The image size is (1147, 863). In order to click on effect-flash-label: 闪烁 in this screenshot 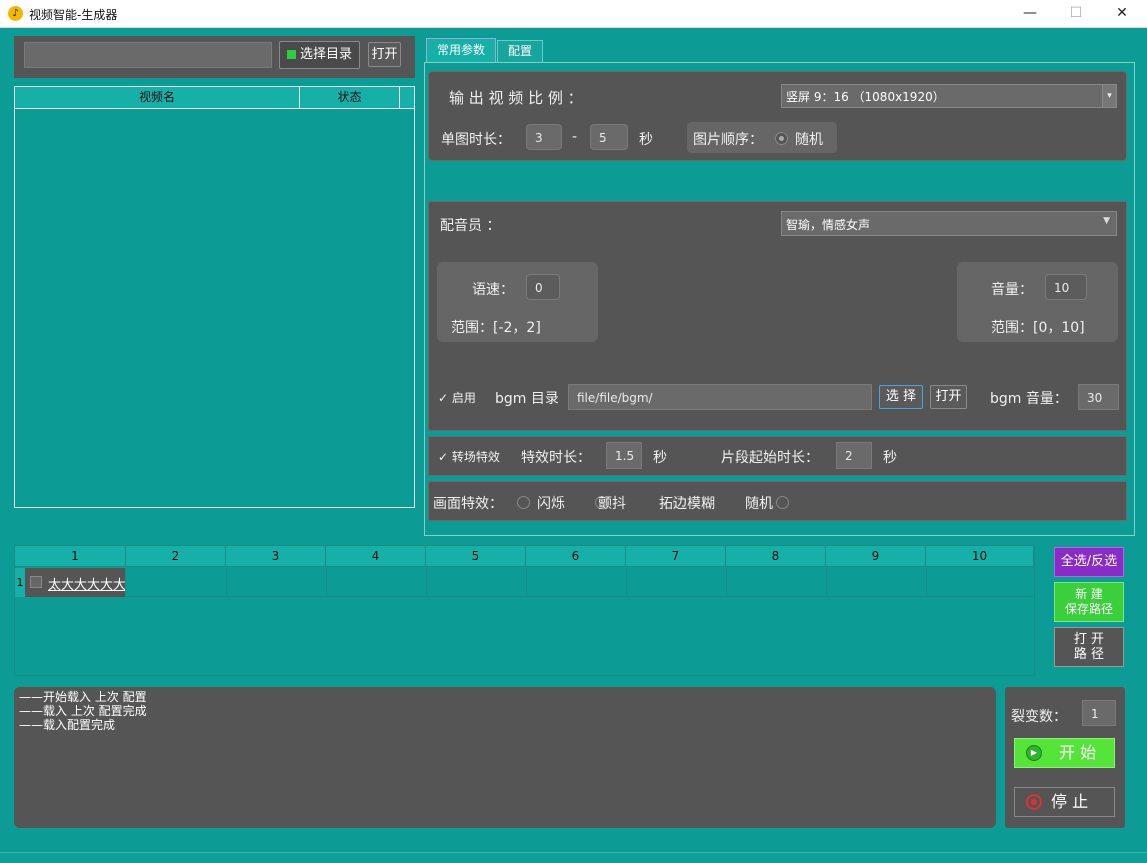, I will do `click(551, 504)`.